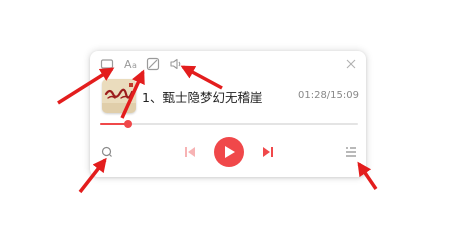 Image resolution: width=452 pixels, height=241 pixels. What do you see at coordinates (351, 152) in the screenshot?
I see `playlist-icon` at bounding box center [351, 152].